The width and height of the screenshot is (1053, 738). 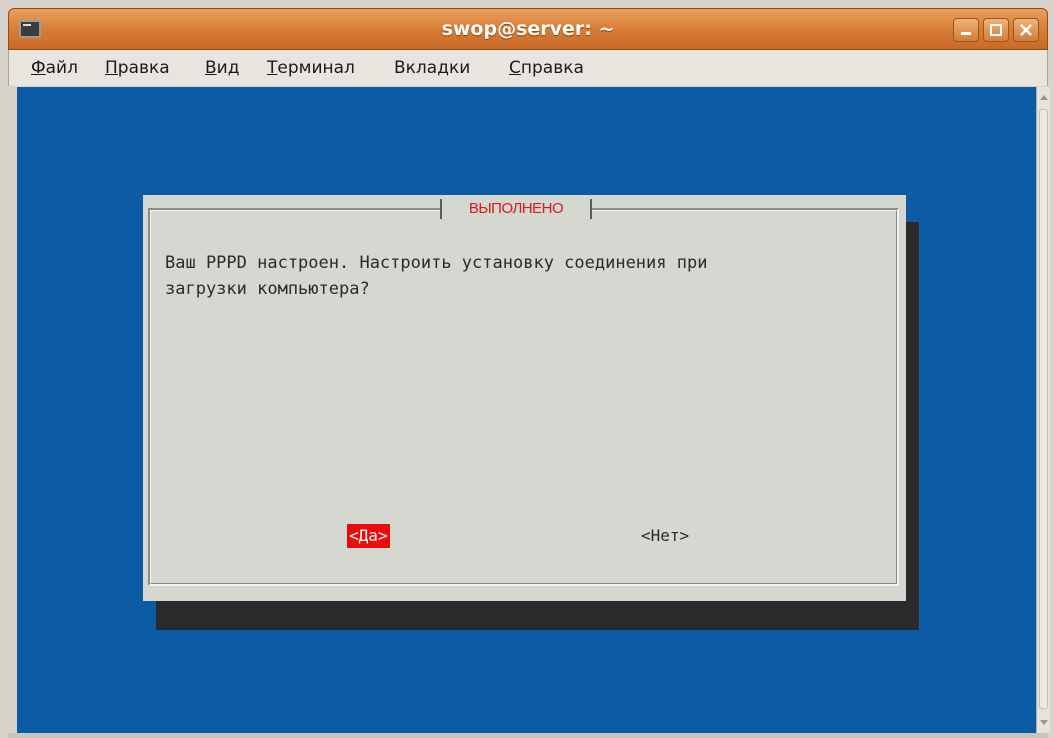 I want to click on menu-file-rest: айл, so click(x=61, y=68).